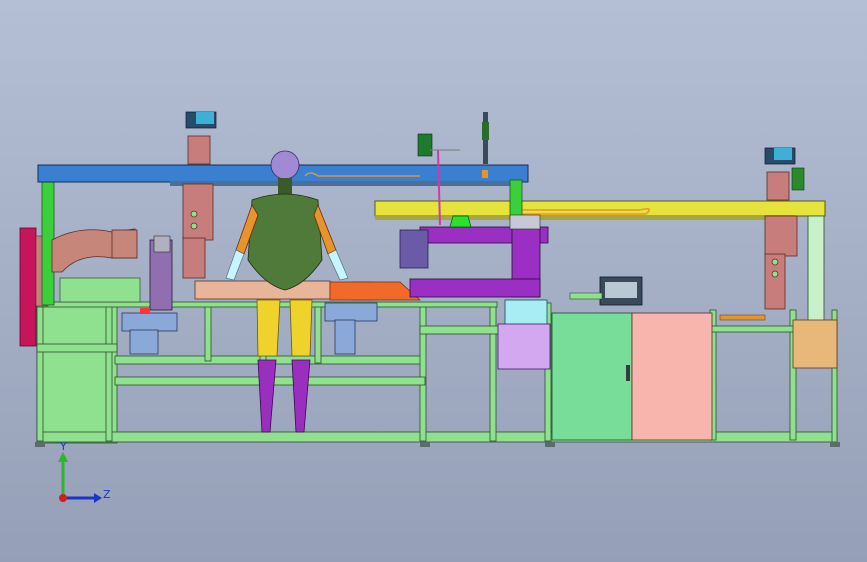 The image size is (867, 562). Describe the element at coordinates (198, 231) in the screenshot. I see `left-bracket` at that location.